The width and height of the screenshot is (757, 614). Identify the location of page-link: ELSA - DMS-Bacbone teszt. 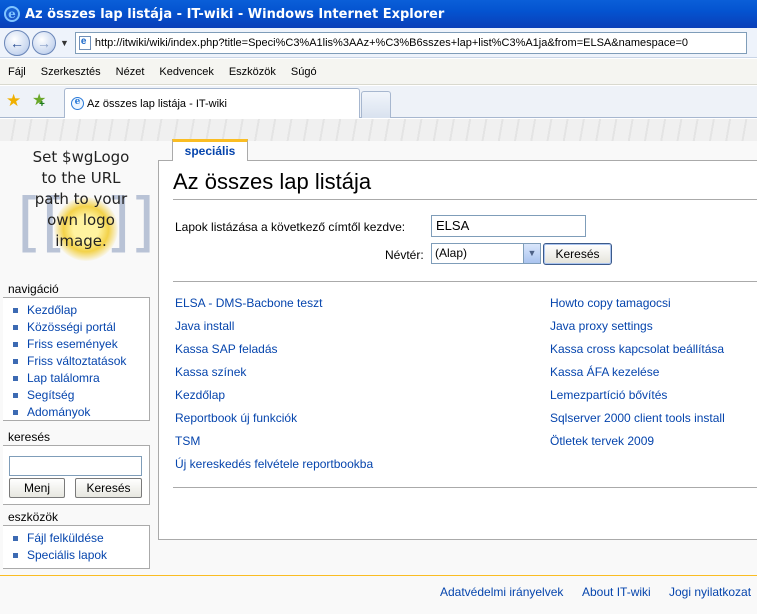
(248, 303).